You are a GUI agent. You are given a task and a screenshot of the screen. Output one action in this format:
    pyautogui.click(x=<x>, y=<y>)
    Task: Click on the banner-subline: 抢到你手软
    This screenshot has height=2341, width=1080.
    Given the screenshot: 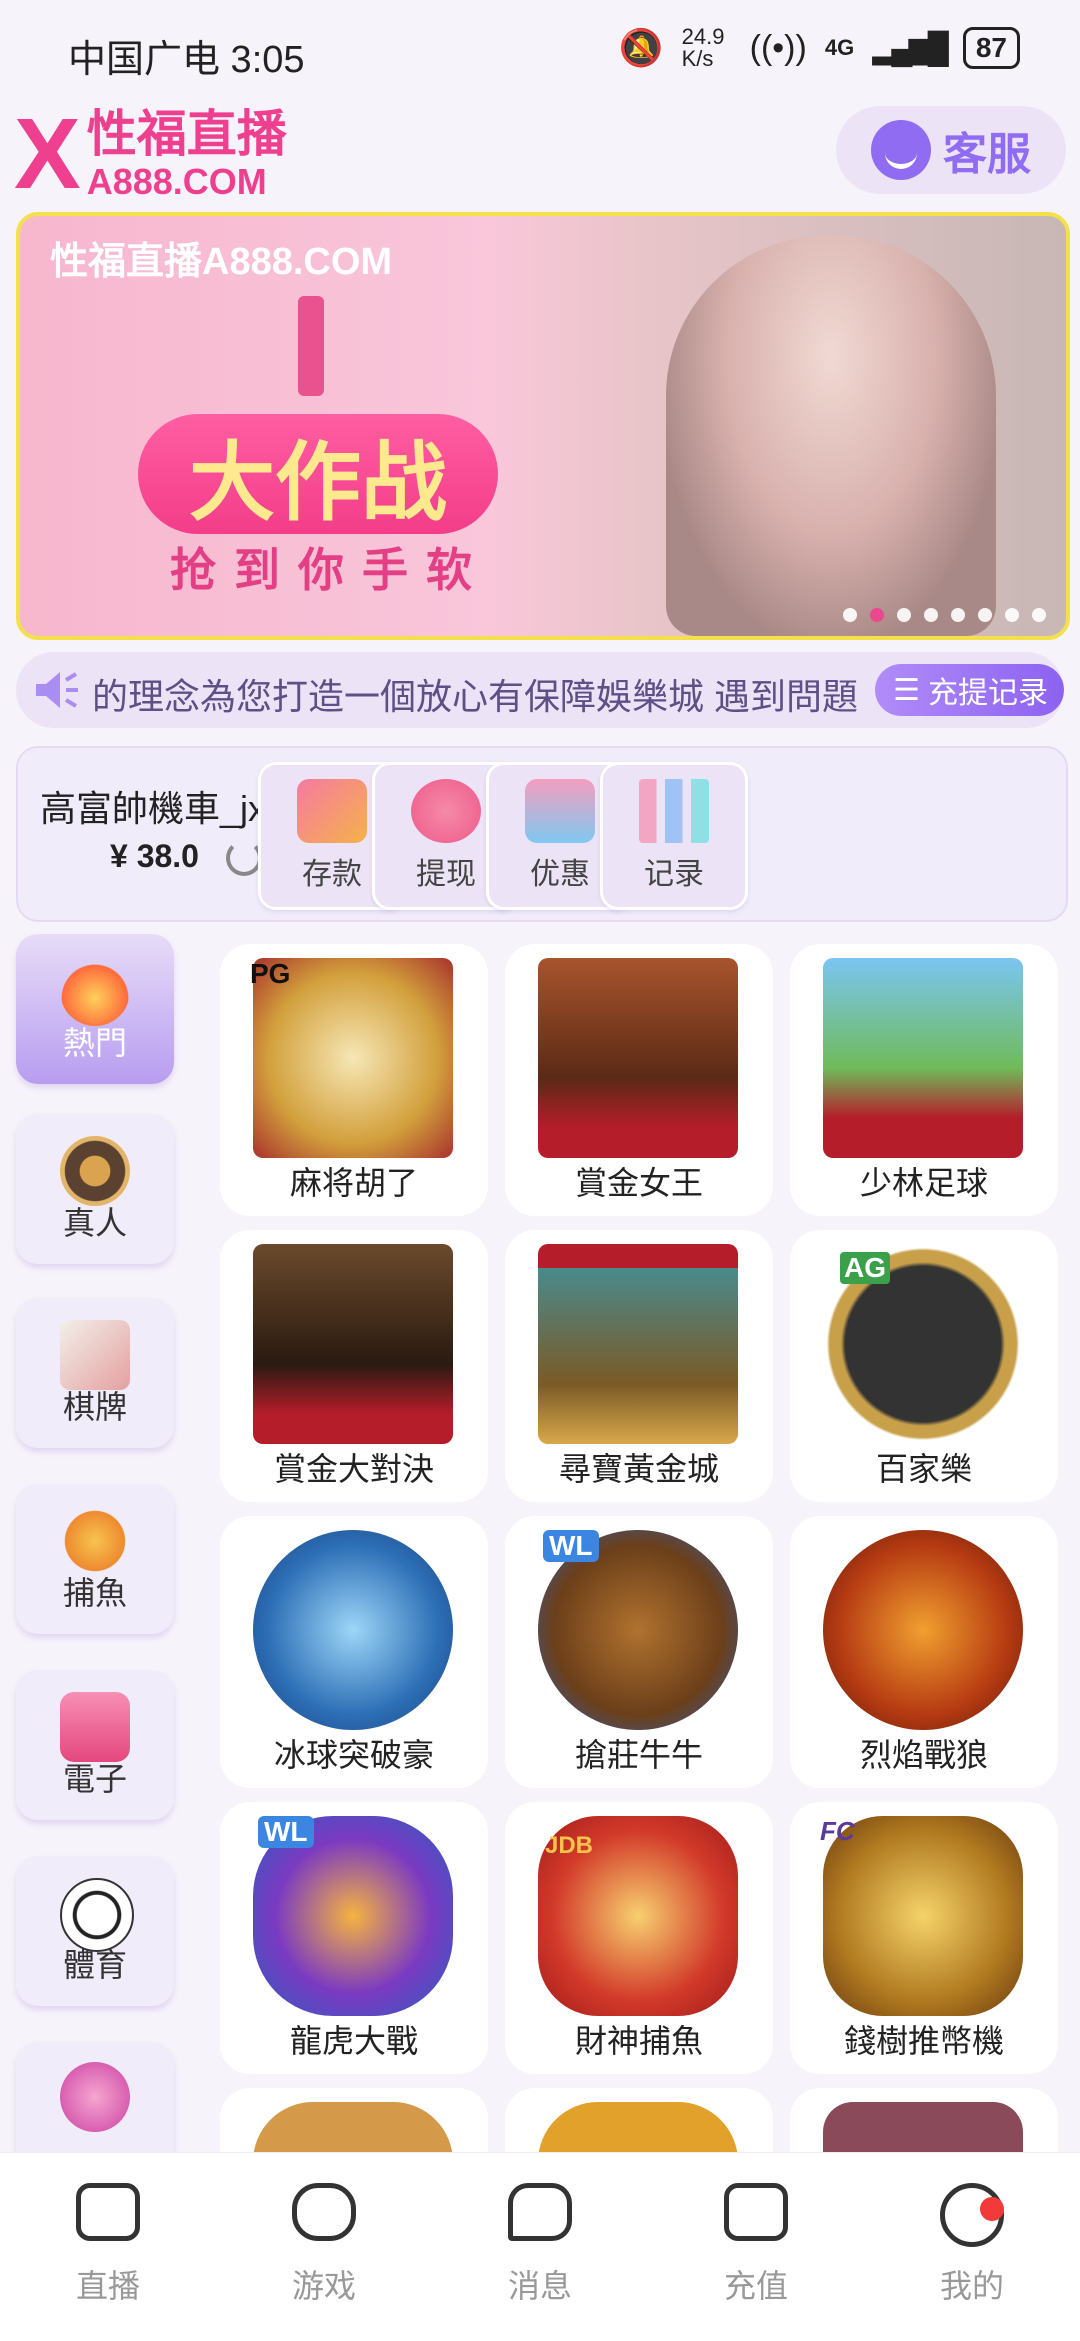 What is the action you would take?
    pyautogui.click(x=330, y=570)
    